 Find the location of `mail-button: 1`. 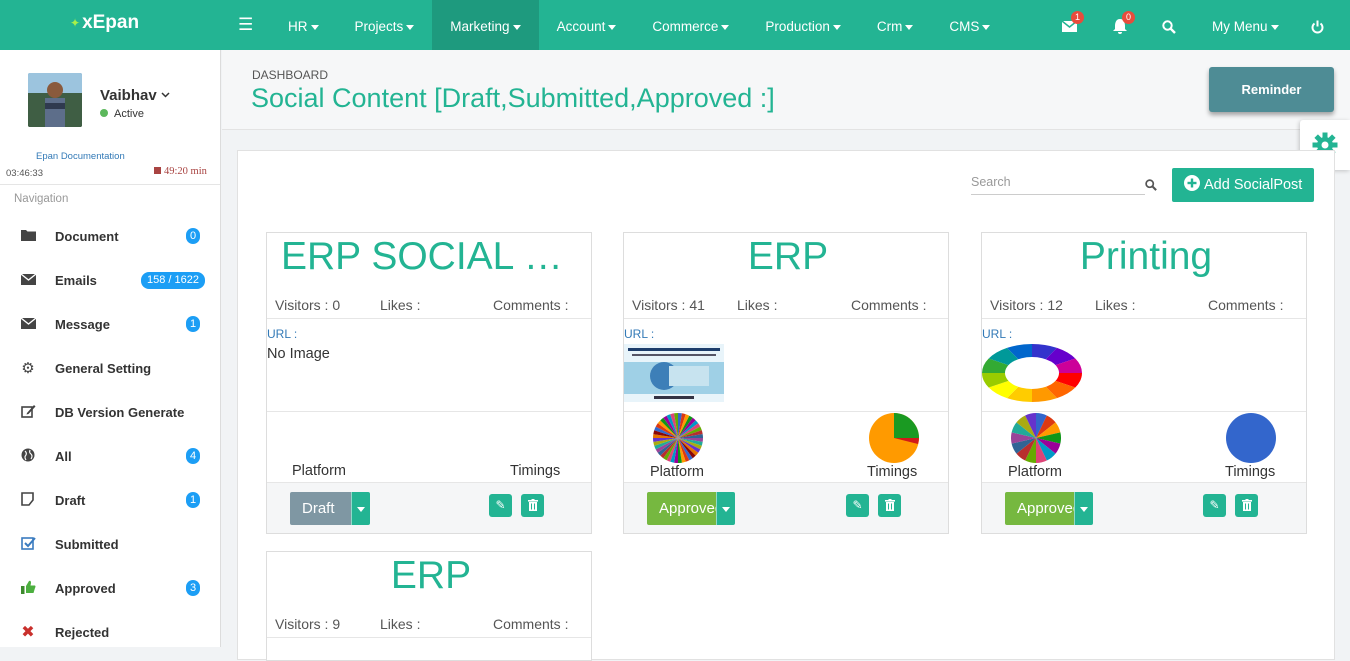

mail-button: 1 is located at coordinates (1073, 25).